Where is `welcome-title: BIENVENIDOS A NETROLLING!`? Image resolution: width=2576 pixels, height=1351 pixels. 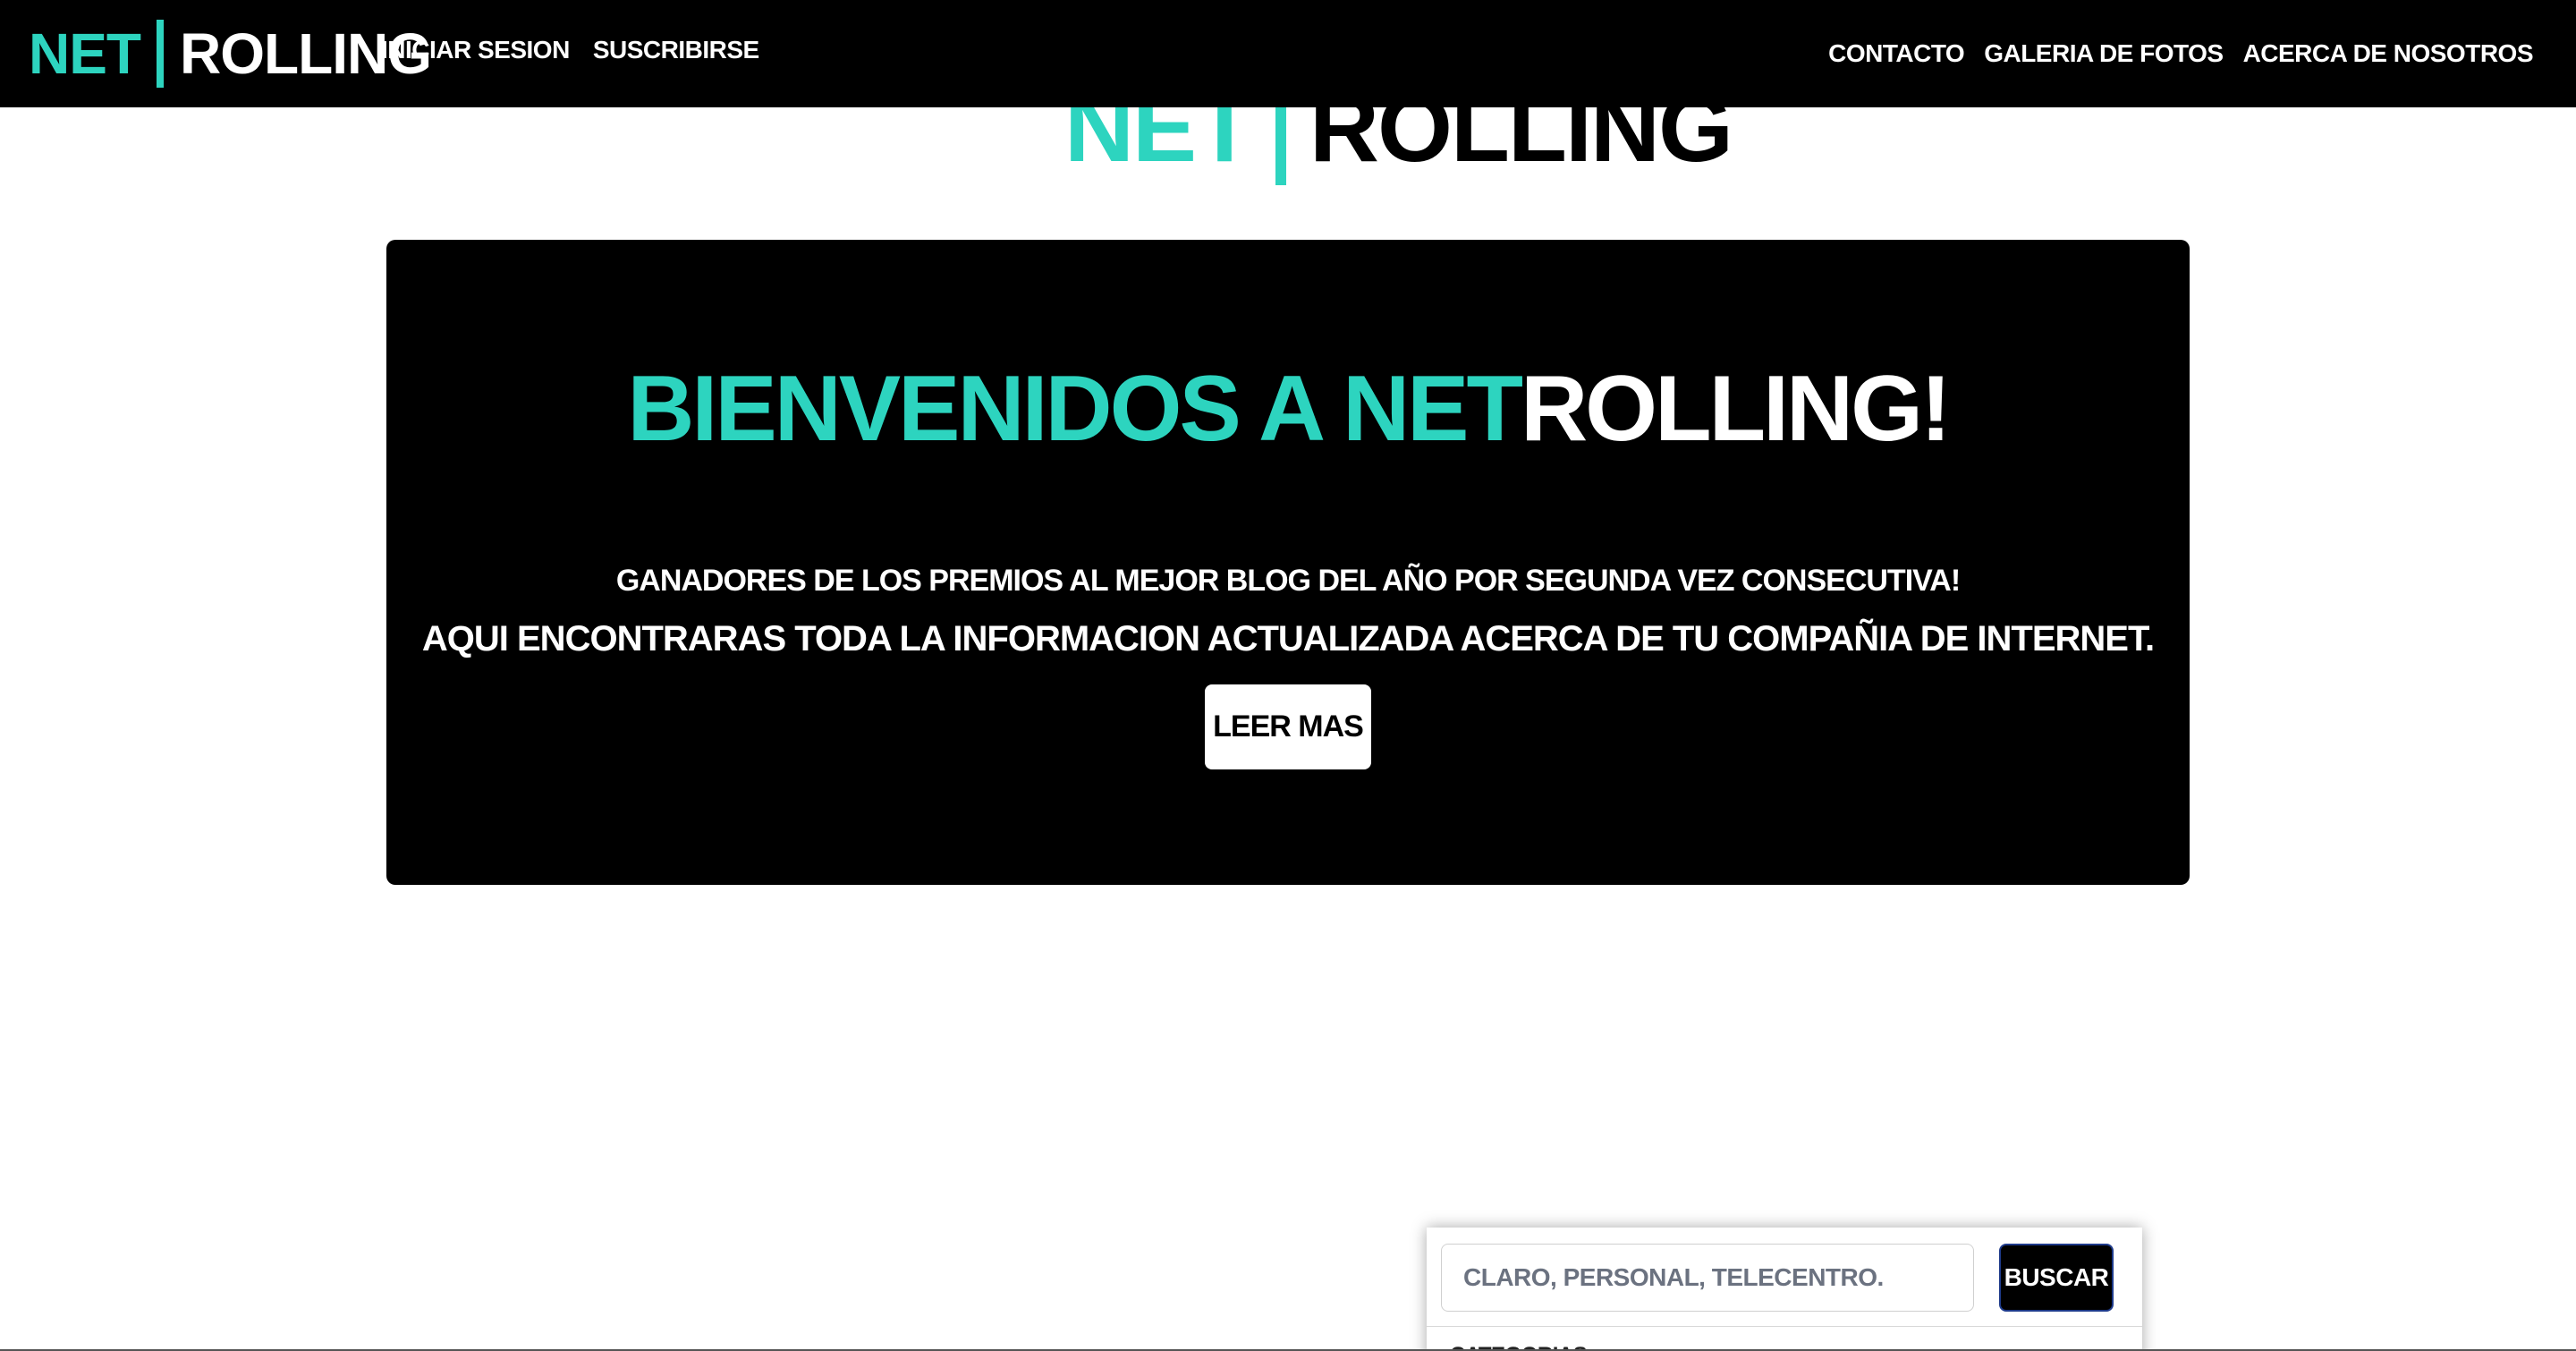
welcome-title: BIENVENIDOS A NETROLLING! is located at coordinates (1288, 410).